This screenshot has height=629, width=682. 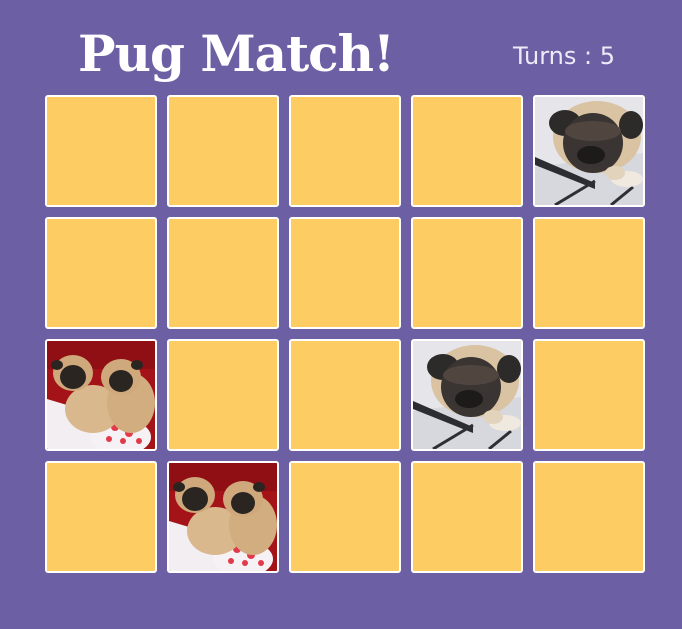 What do you see at coordinates (223, 151) in the screenshot?
I see `card-hidden-r1c2` at bounding box center [223, 151].